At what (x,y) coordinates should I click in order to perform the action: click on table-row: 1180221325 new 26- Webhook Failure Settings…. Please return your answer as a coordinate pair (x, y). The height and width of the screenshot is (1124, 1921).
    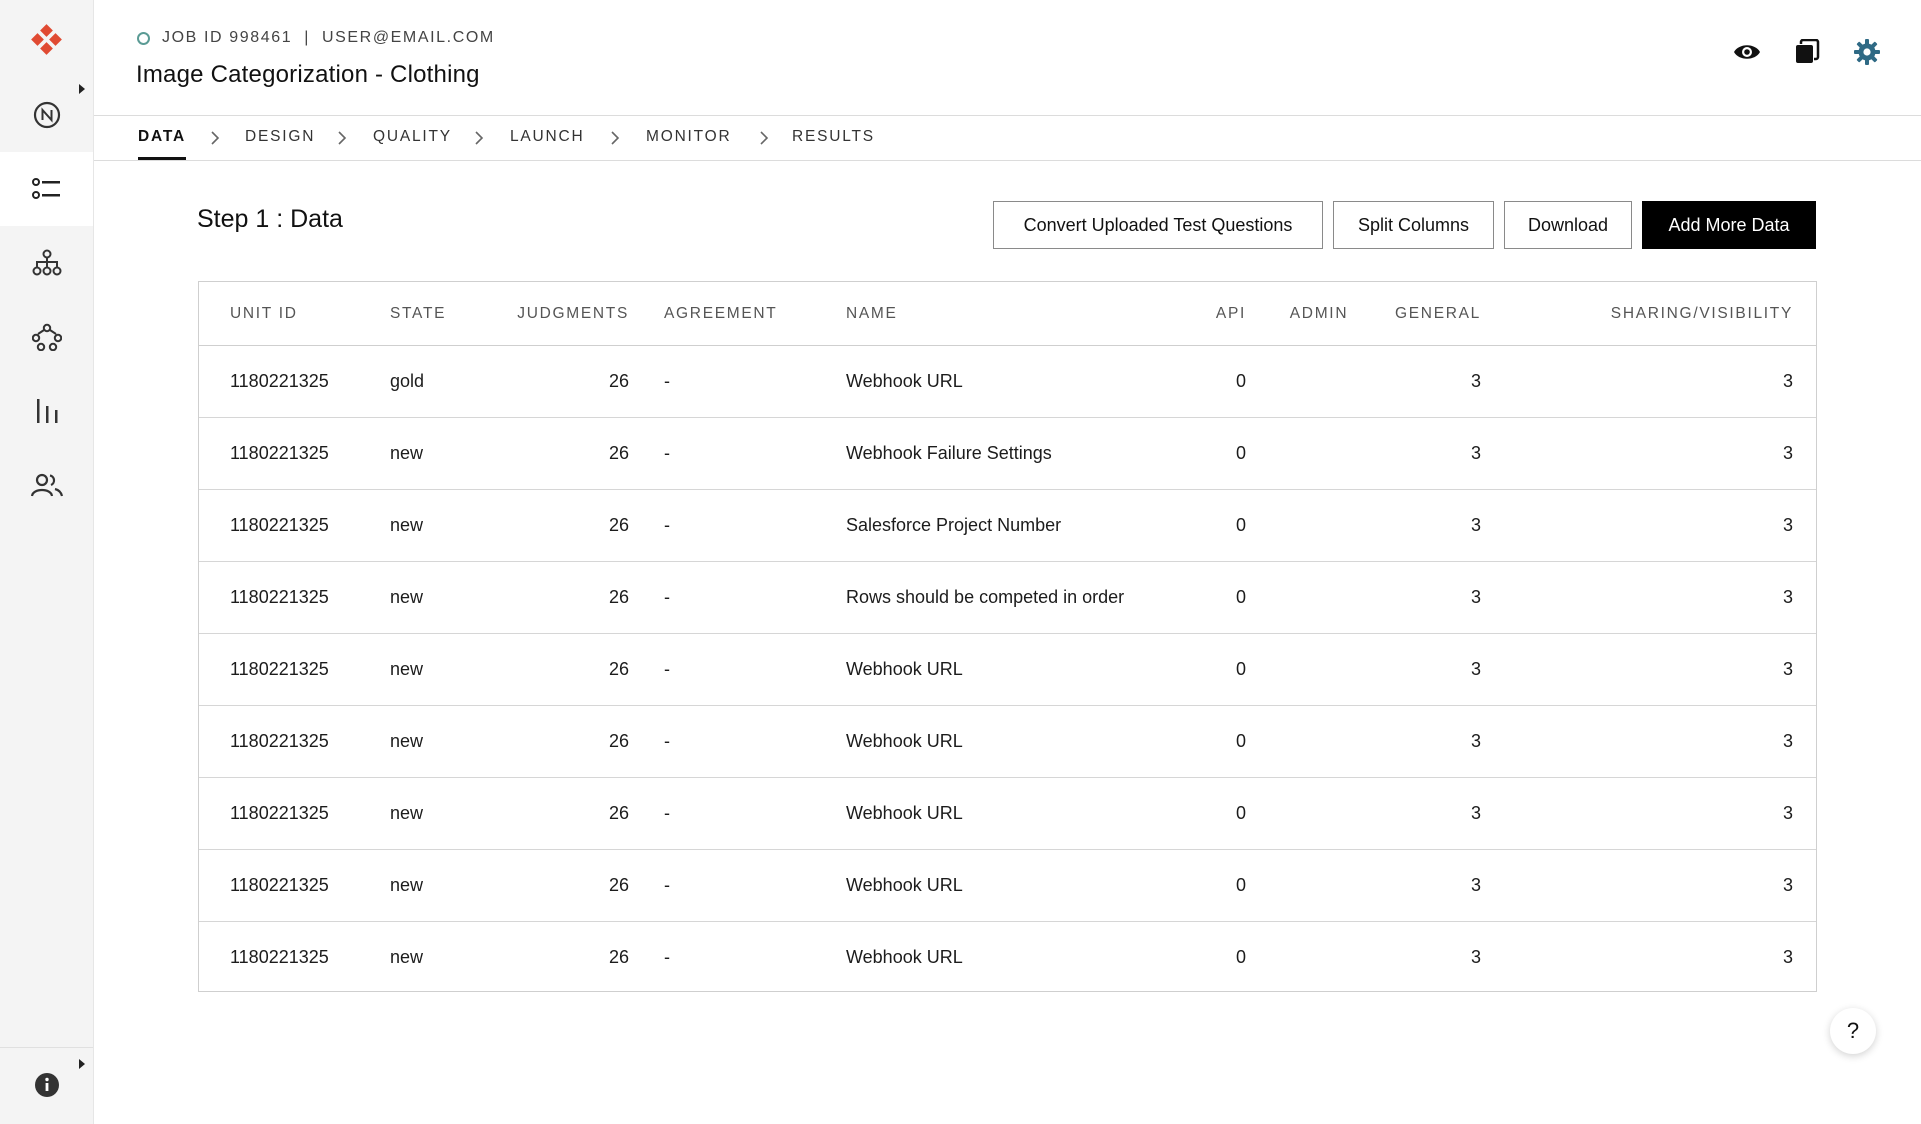
    Looking at the image, I should click on (1007, 453).